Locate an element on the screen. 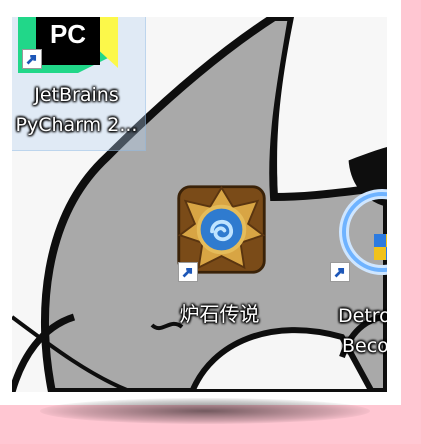  svg-text: PC is located at coordinates (68, 34).